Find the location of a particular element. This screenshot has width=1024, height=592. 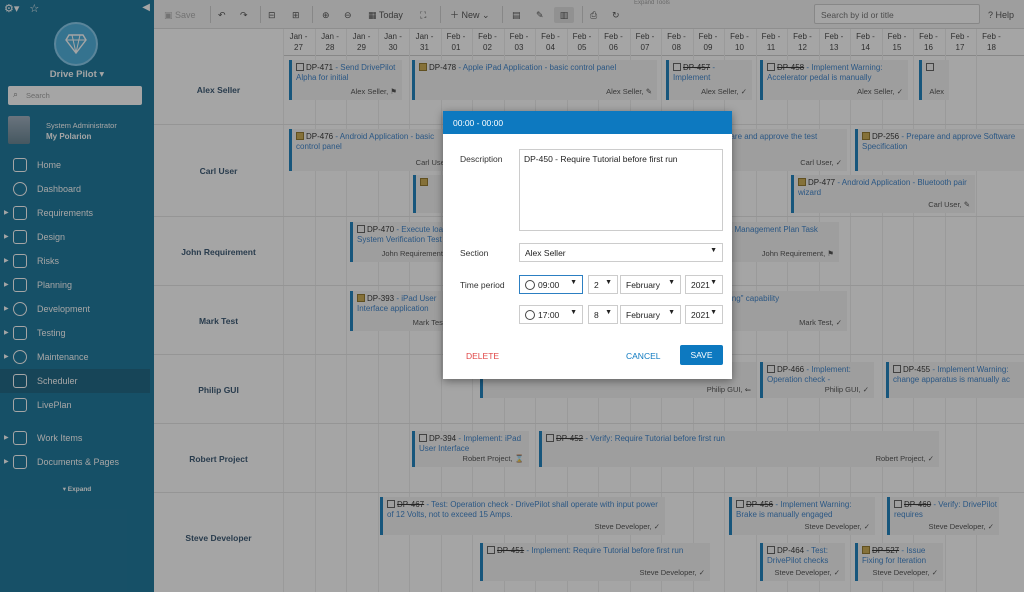

start-month-select: February ▼ is located at coordinates (650, 284).